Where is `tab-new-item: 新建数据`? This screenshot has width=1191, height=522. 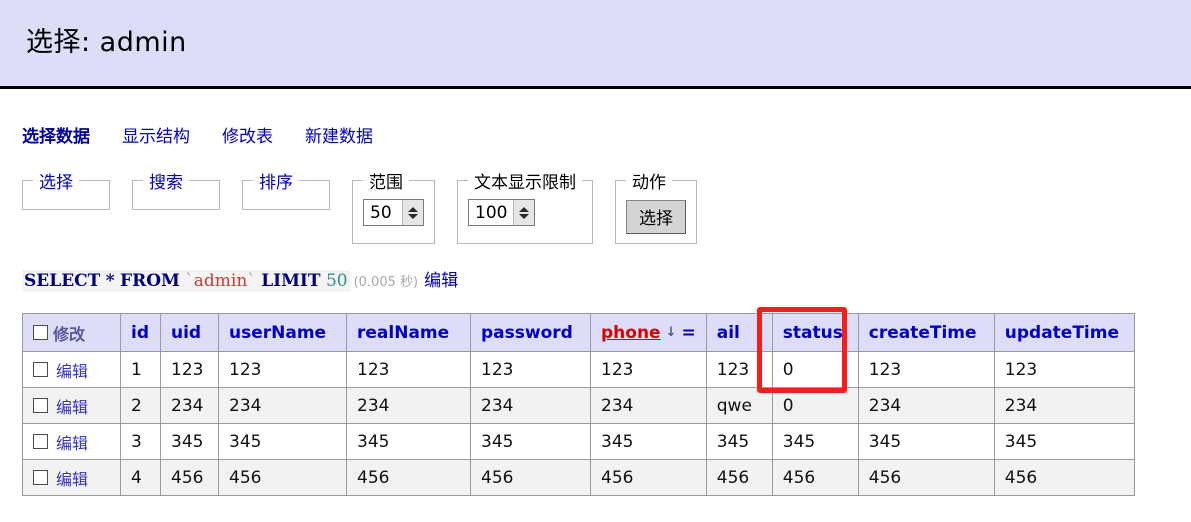
tab-new-item: 新建数据 is located at coordinates (339, 134).